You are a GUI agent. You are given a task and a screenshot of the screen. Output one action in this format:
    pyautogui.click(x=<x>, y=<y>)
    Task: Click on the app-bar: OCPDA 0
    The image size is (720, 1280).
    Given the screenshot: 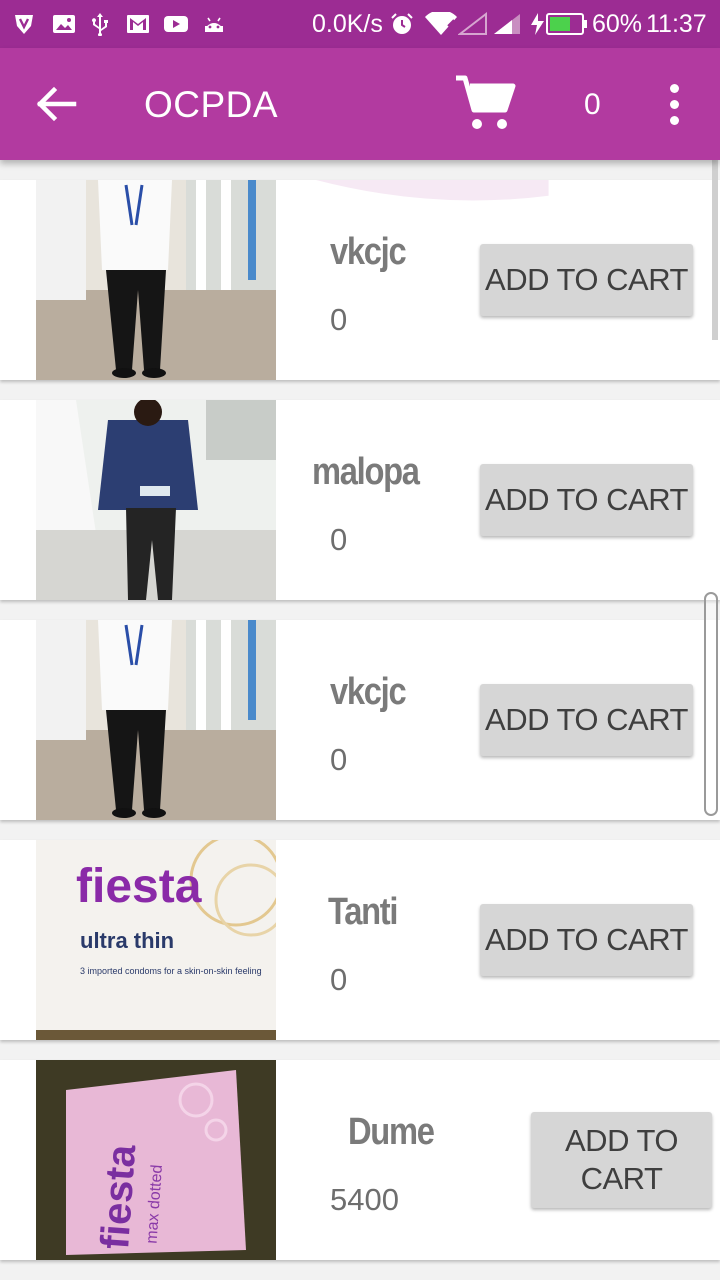 What is the action you would take?
    pyautogui.click(x=360, y=104)
    